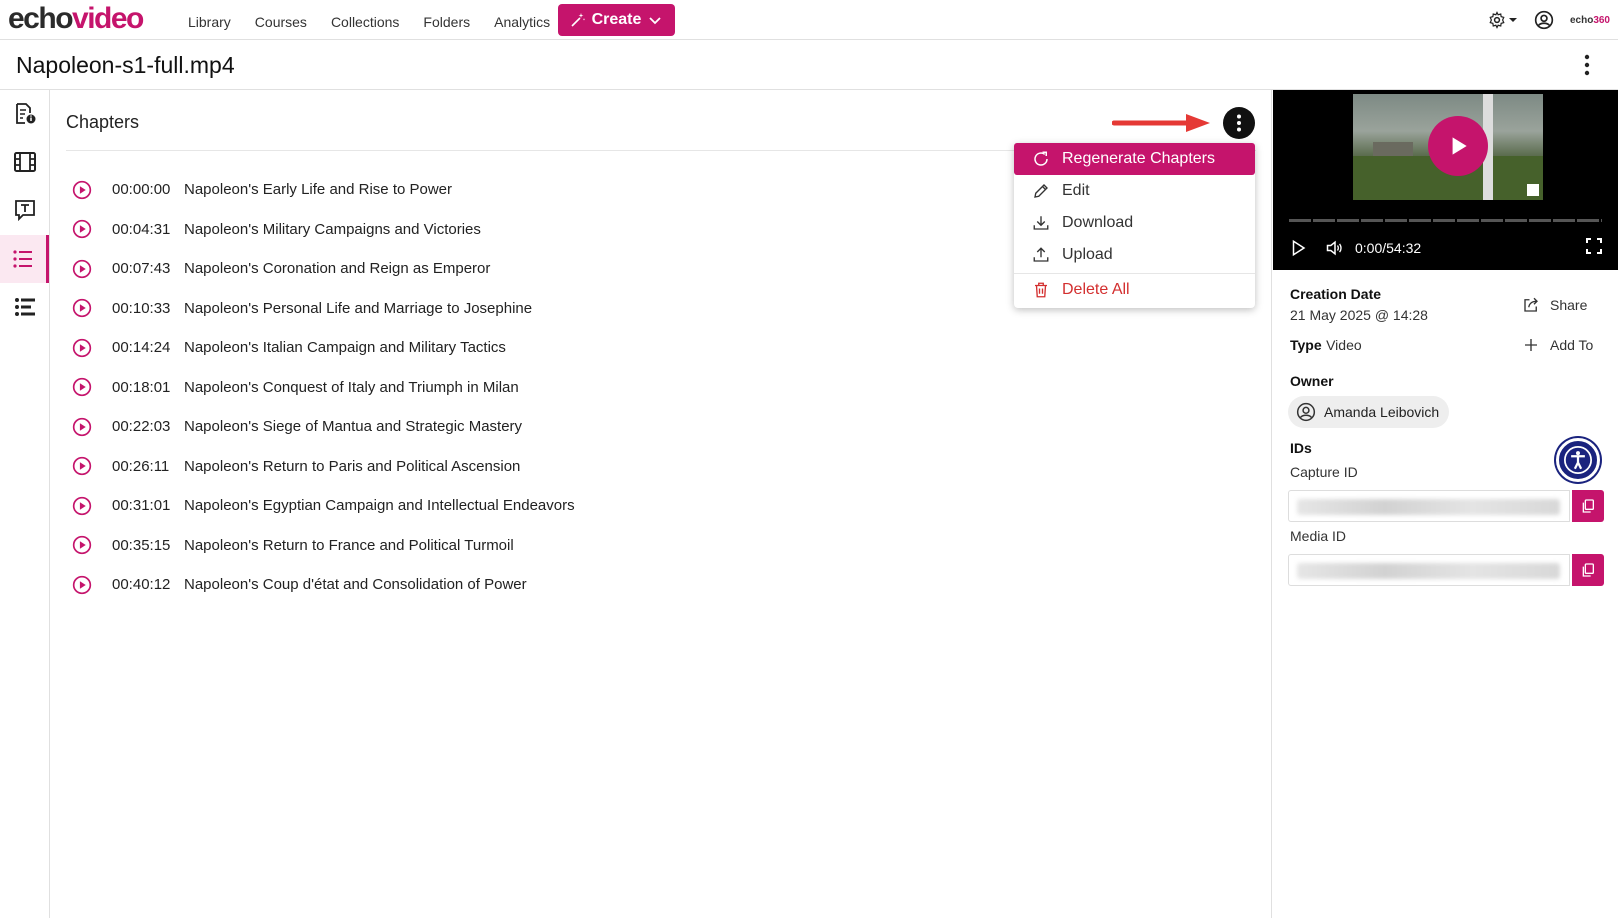 This screenshot has width=1618, height=918. I want to click on chapters-heading: Chapters, so click(103, 122).